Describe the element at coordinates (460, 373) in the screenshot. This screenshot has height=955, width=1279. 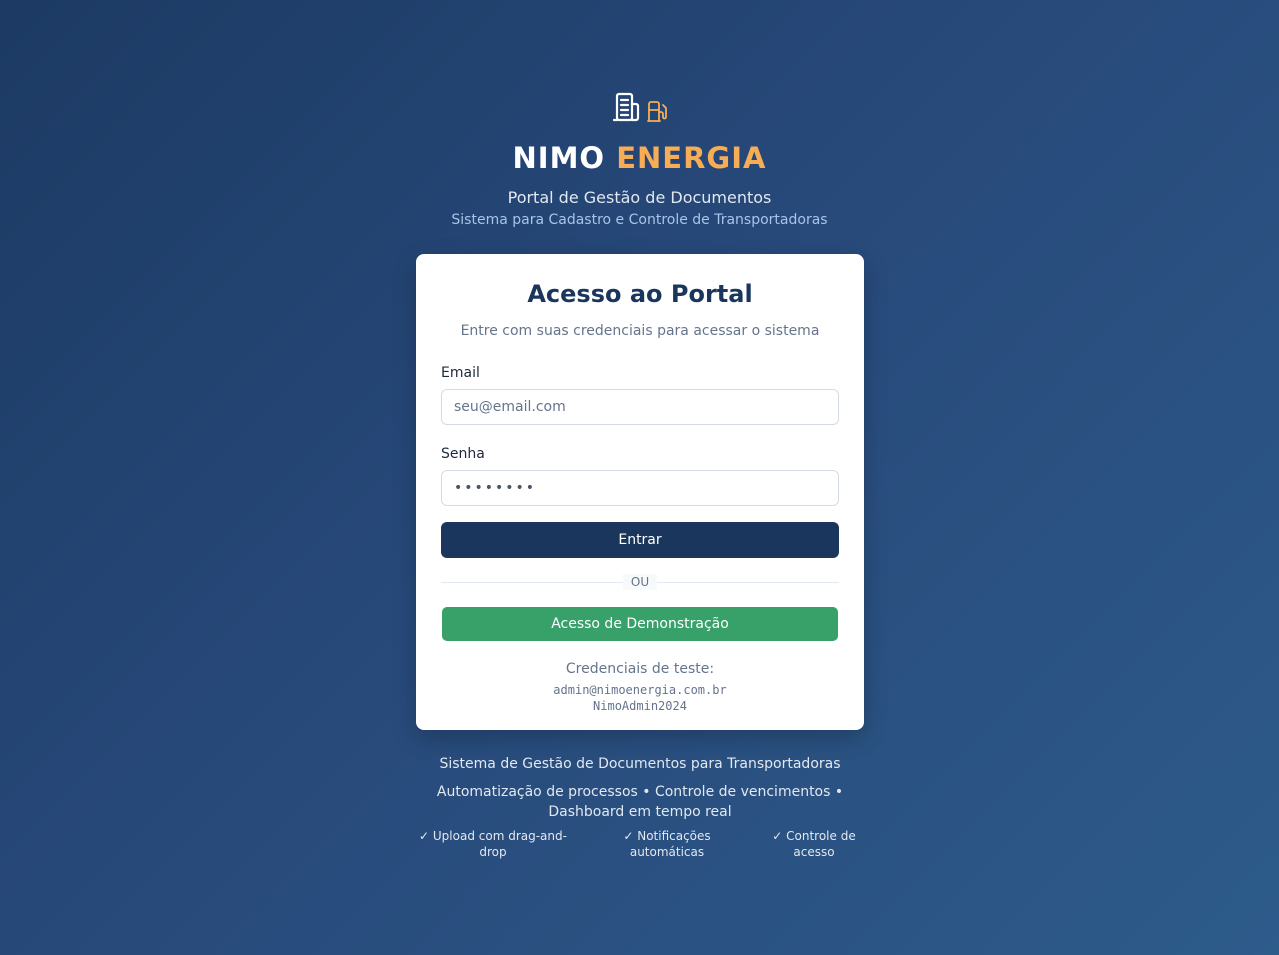
I see `email-label: Email` at that location.